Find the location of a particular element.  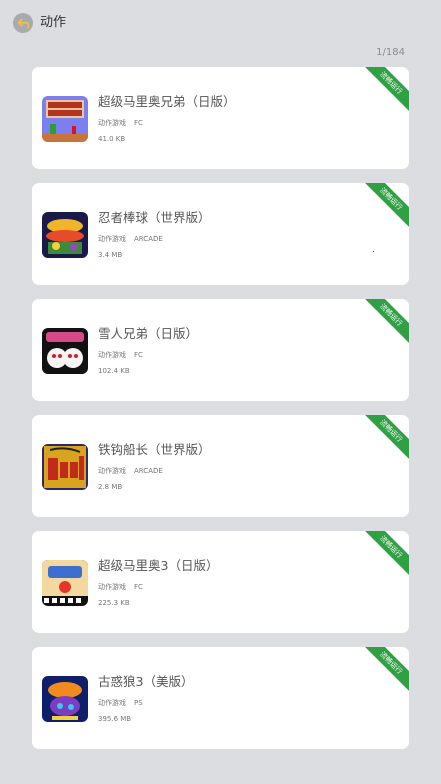

back-button is located at coordinates (23, 23).